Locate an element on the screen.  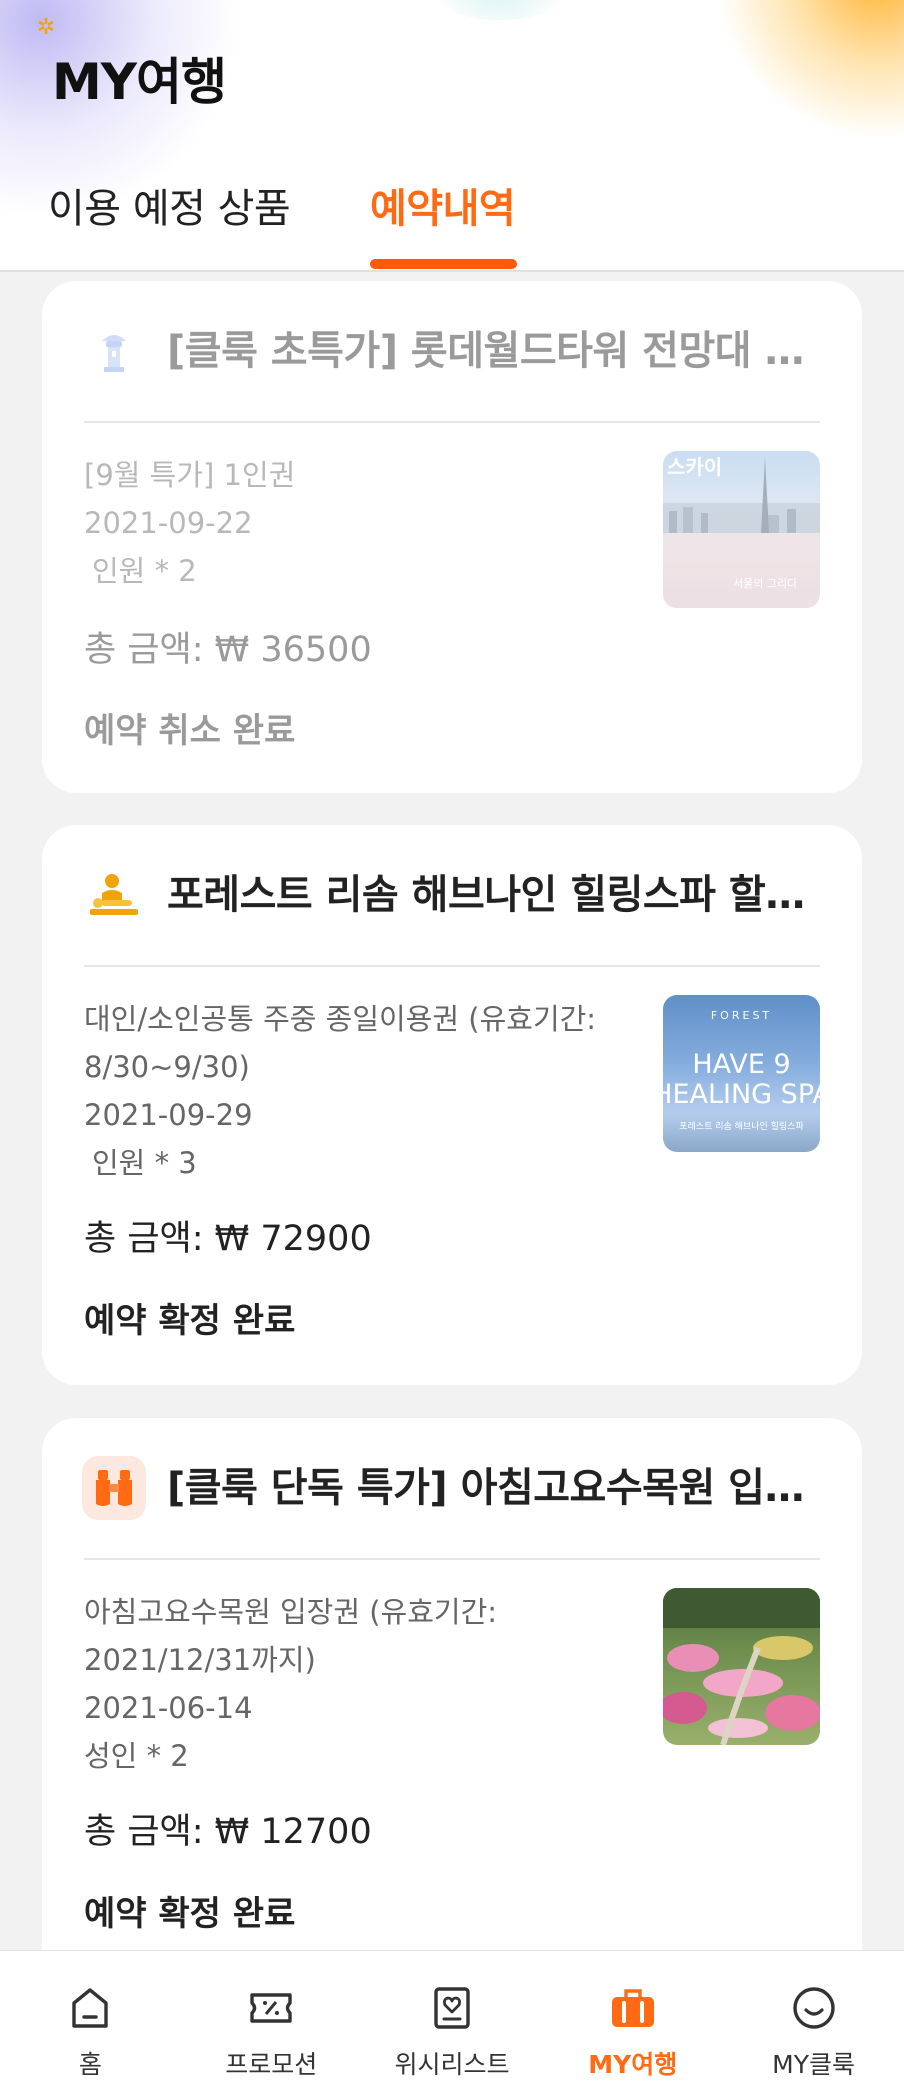
header-gradient-top is located at coordinates (500, 10).